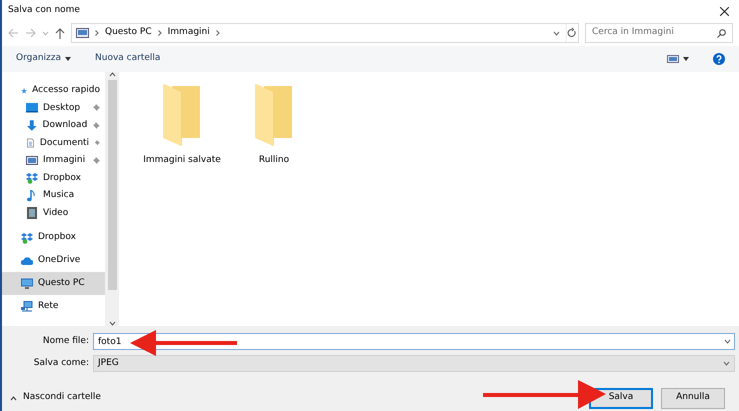  Describe the element at coordinates (32, 213) in the screenshot. I see `film-icon` at that location.